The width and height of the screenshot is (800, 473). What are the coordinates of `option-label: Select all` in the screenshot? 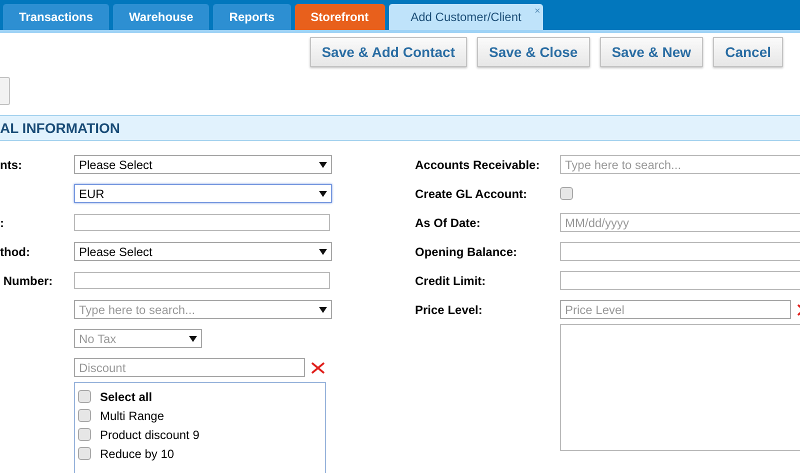 It's located at (126, 397).